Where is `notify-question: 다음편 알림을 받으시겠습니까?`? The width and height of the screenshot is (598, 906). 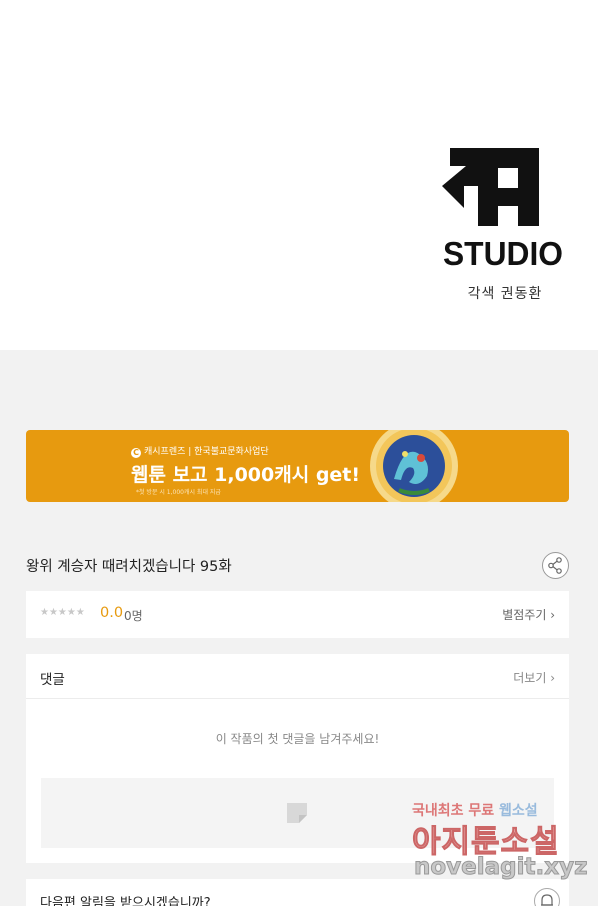 notify-question: 다음편 알림을 받으시겠습니까? is located at coordinates (125, 901).